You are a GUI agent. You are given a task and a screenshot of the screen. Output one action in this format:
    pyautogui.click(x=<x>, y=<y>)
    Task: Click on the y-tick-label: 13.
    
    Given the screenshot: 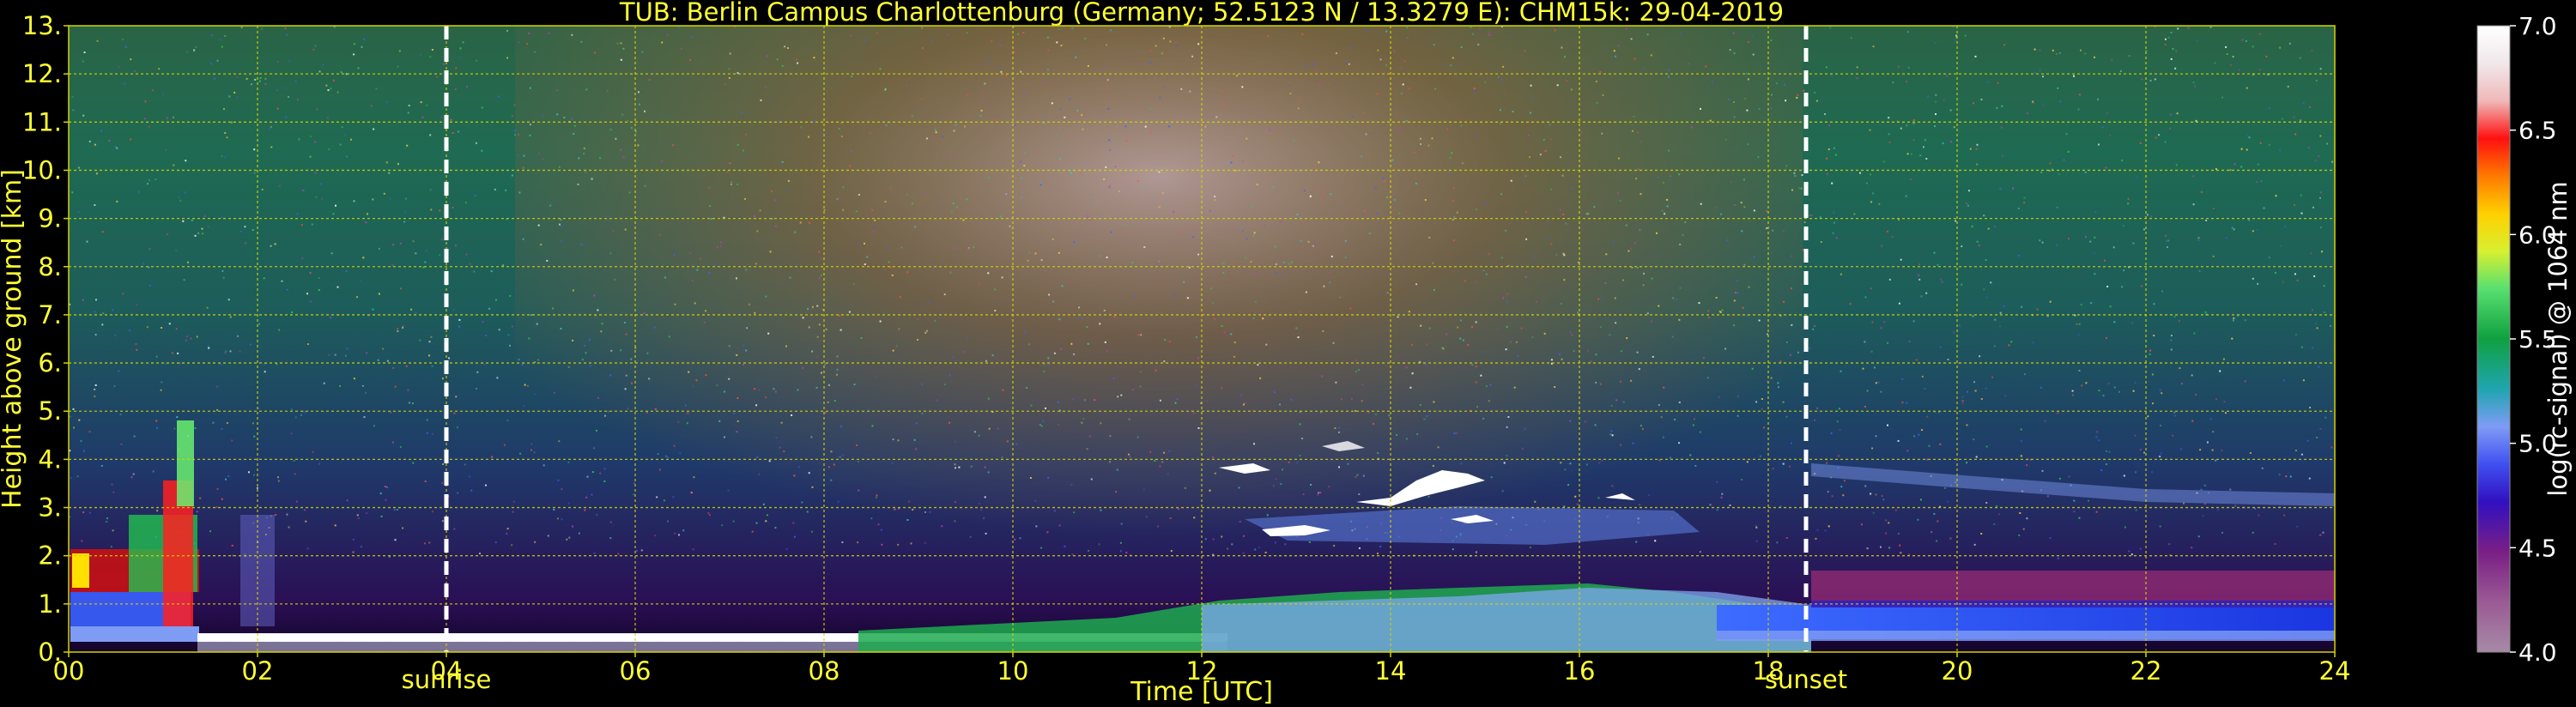 What is the action you would take?
    pyautogui.click(x=42, y=26)
    